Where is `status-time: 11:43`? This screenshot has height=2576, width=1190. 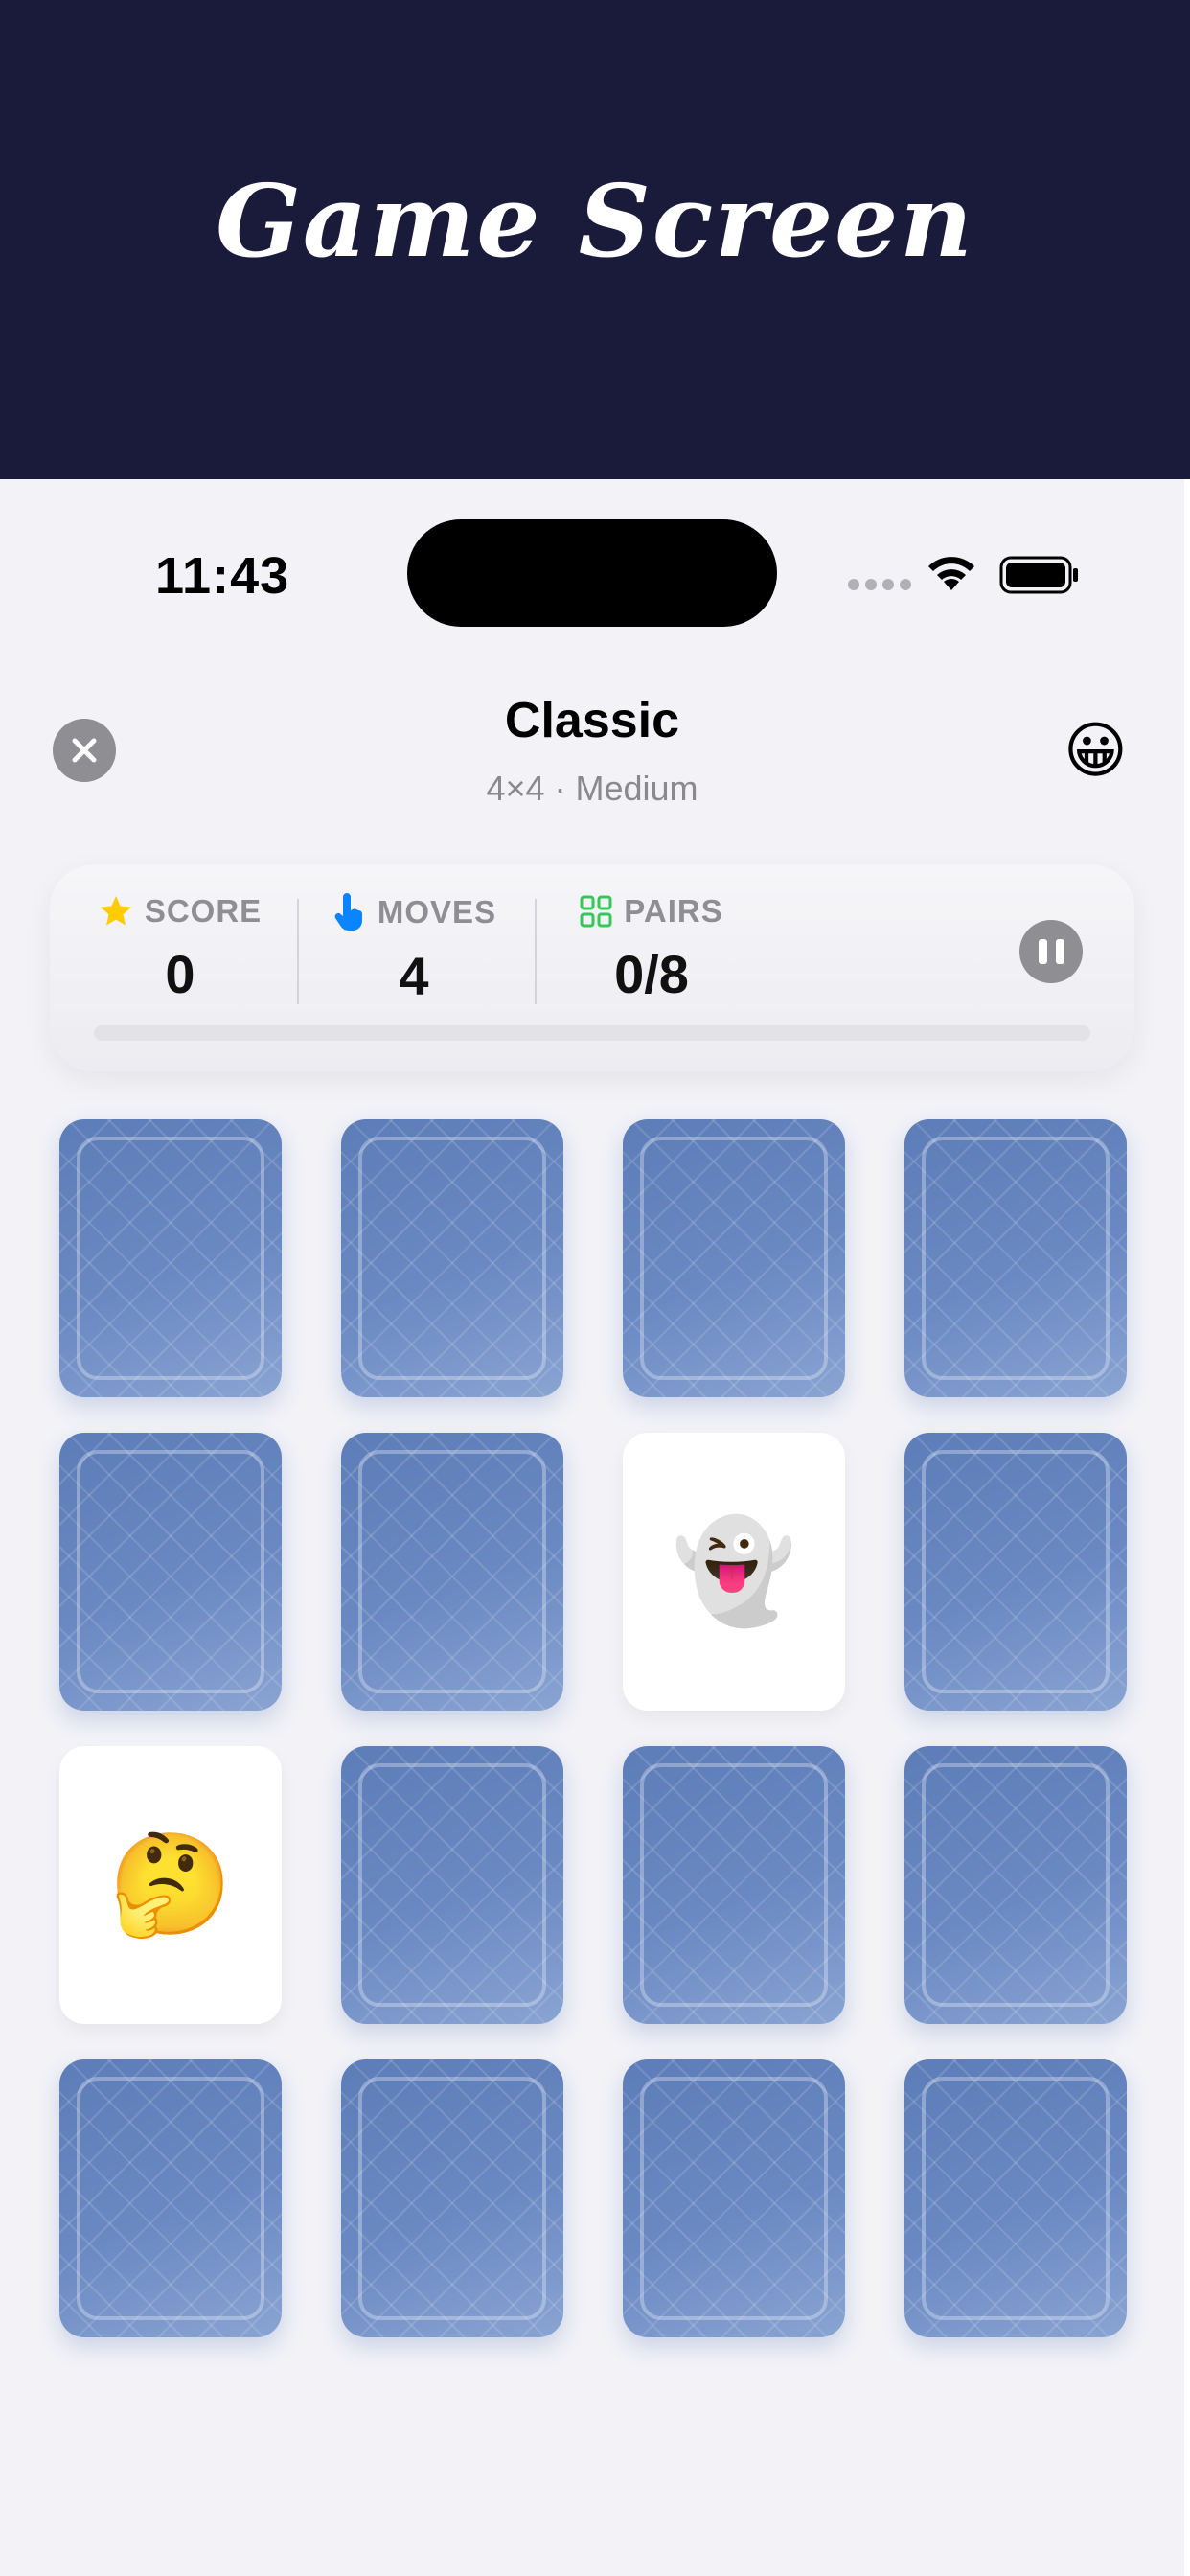 status-time: 11:43 is located at coordinates (222, 576).